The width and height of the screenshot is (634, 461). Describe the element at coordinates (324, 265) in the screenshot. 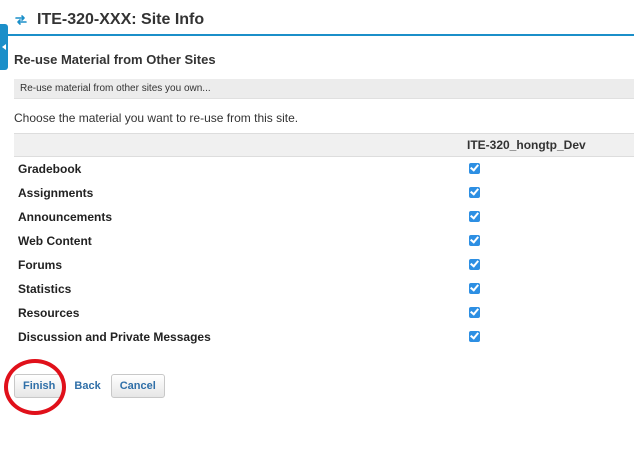

I see `table-row: Forums` at that location.